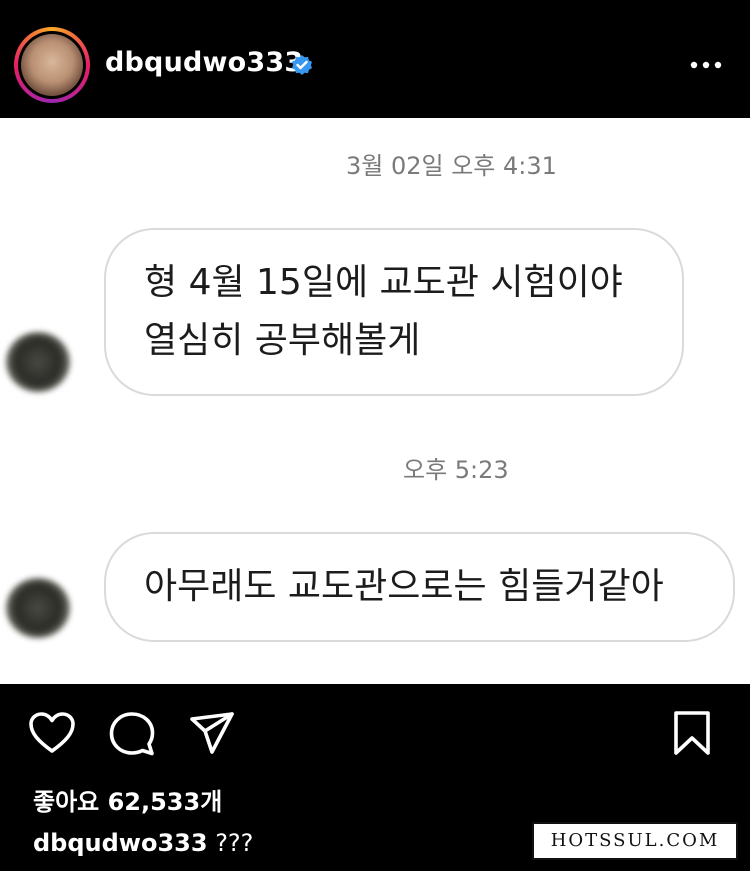  Describe the element at coordinates (52, 733) in the screenshot. I see `heart-icon` at that location.